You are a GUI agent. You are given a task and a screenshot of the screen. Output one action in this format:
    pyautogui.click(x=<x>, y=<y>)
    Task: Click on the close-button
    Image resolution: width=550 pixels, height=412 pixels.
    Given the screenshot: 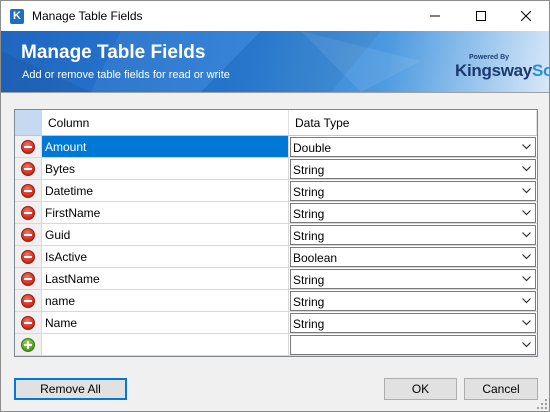 What is the action you would take?
    pyautogui.click(x=526, y=16)
    